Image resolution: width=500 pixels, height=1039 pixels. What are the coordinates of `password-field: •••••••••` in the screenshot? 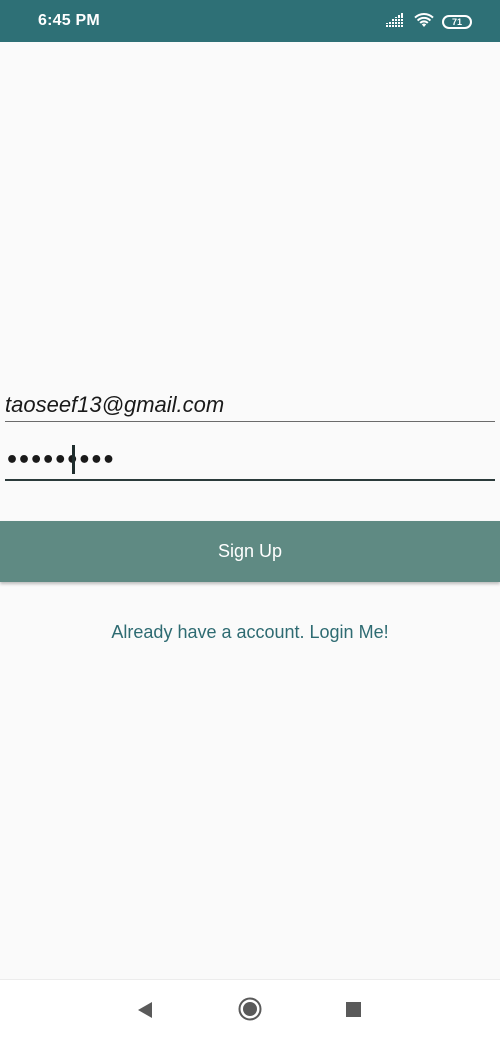 It's located at (250, 462).